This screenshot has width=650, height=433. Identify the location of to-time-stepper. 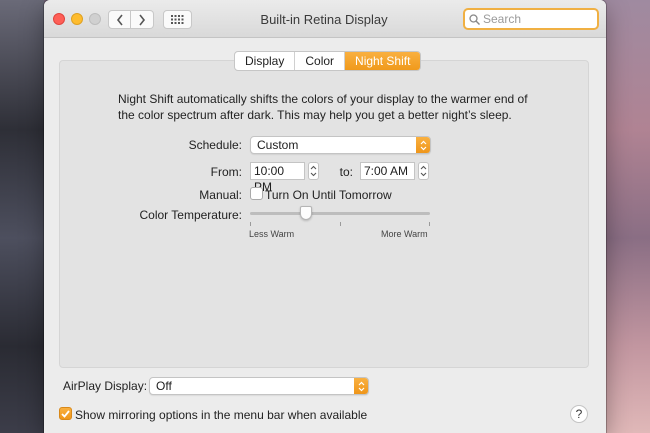
(423, 171).